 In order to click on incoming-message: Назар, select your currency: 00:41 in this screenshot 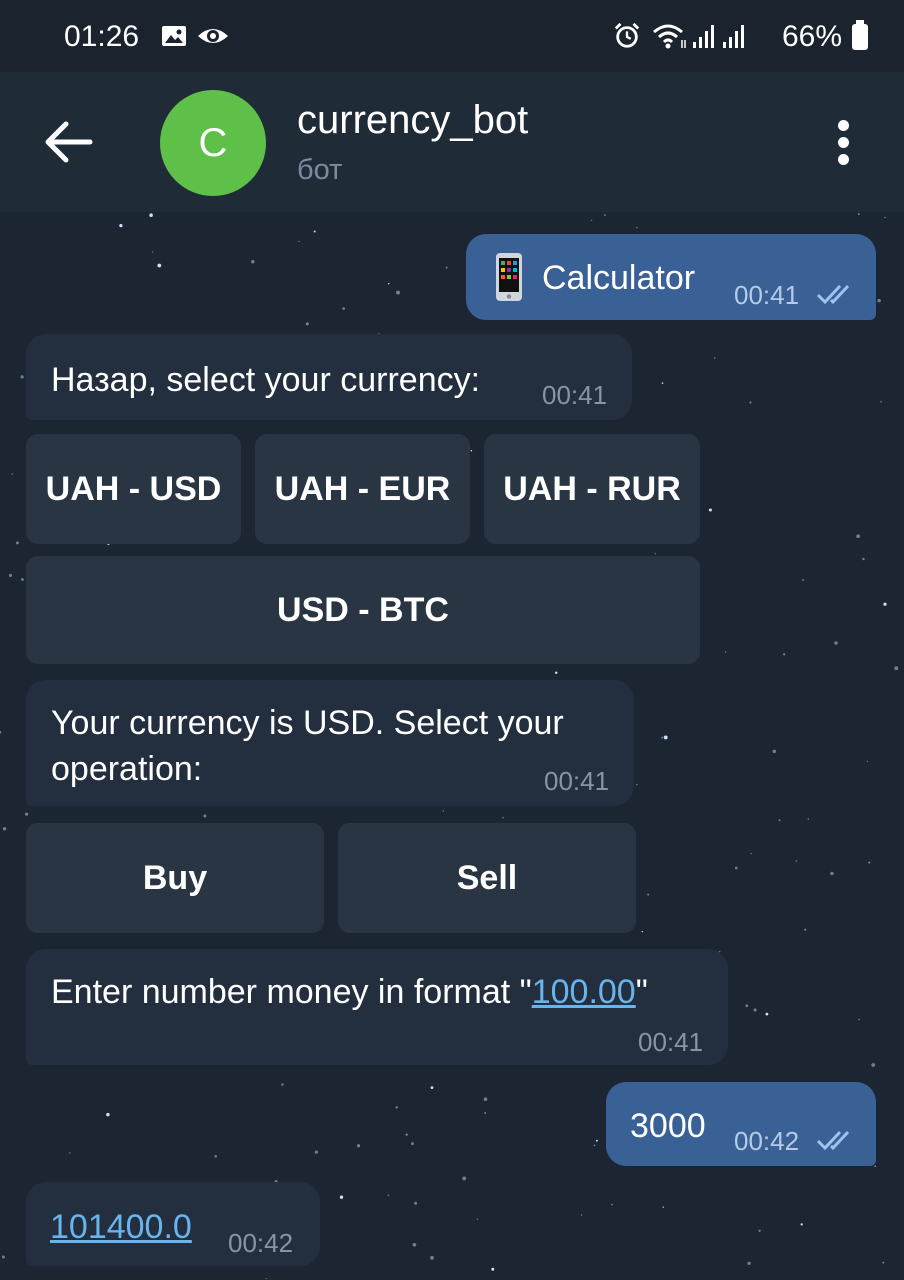, I will do `click(329, 377)`.